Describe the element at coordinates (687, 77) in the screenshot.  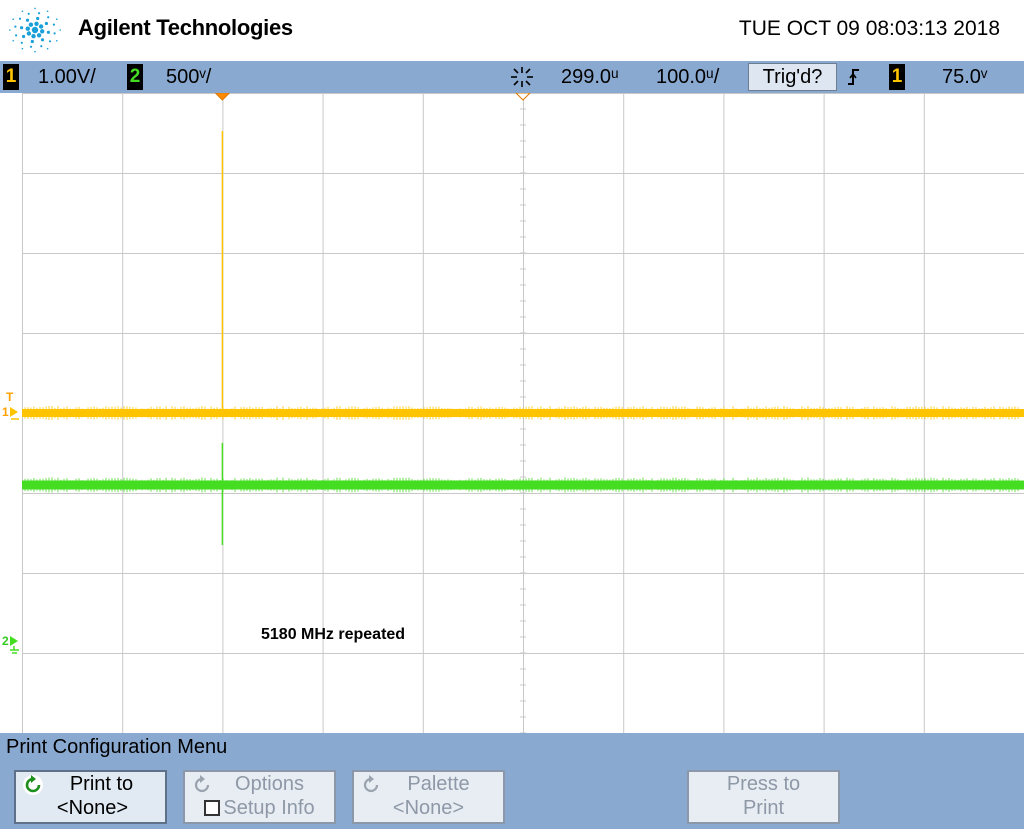
I see `time-scale: 100.0ᵘ/` at that location.